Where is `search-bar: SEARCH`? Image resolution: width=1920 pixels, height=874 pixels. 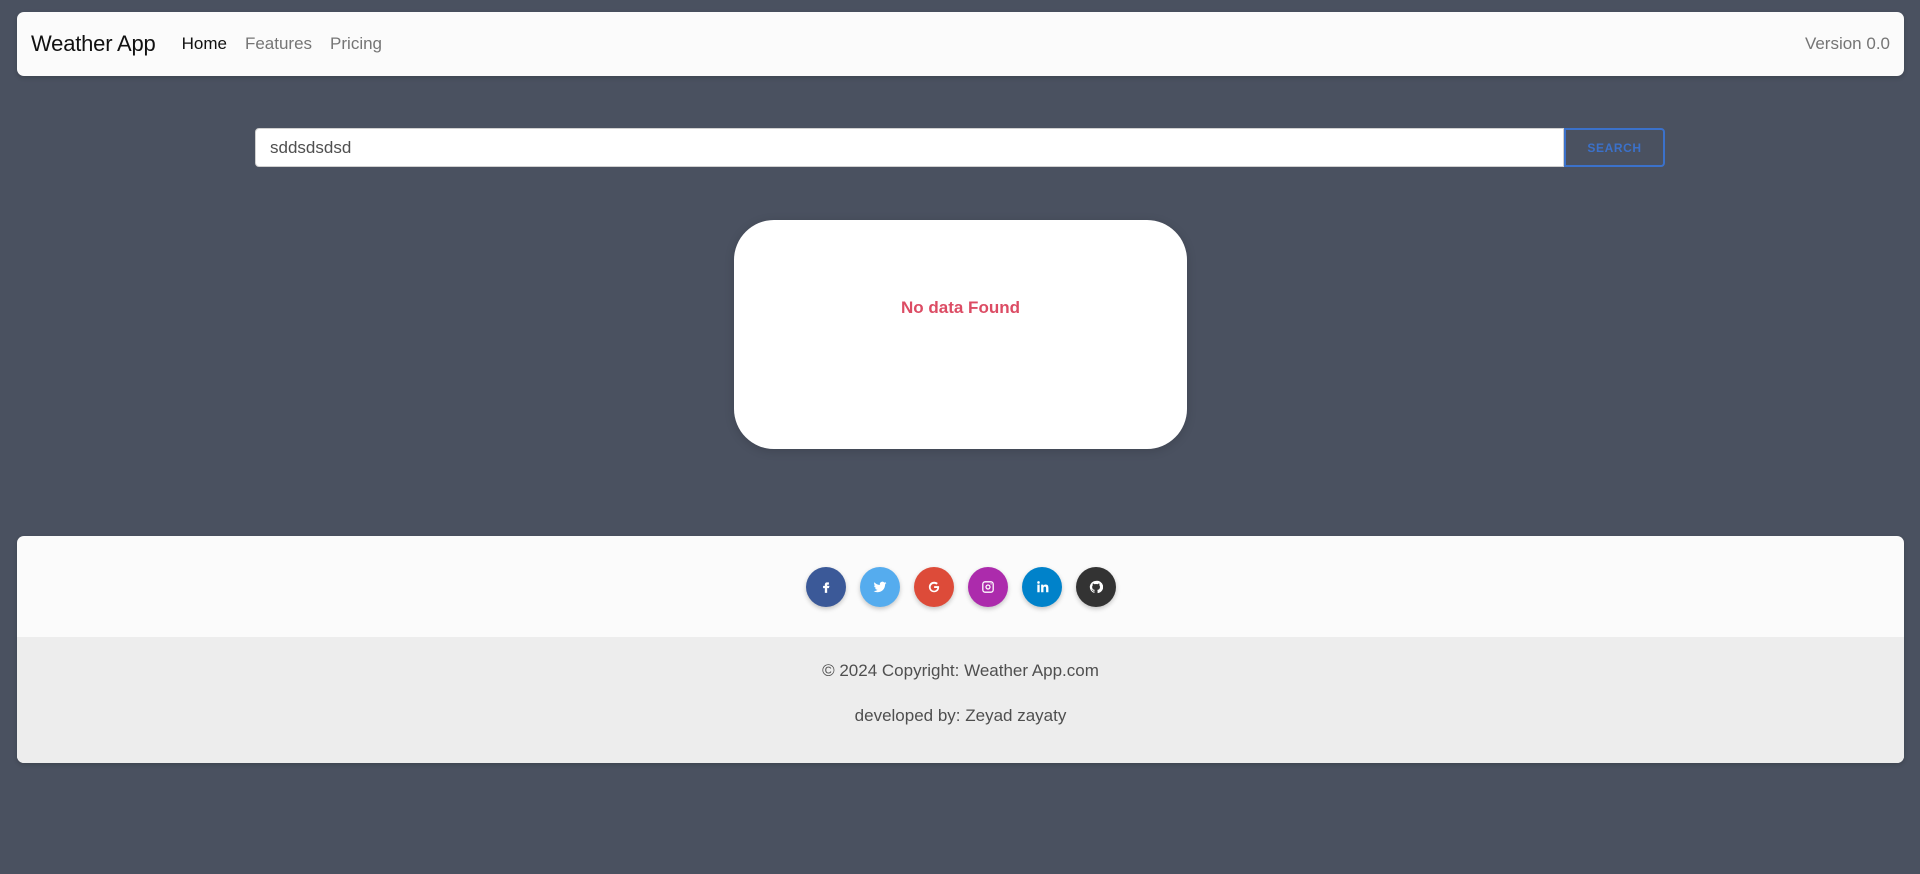 search-bar: SEARCH is located at coordinates (960, 147).